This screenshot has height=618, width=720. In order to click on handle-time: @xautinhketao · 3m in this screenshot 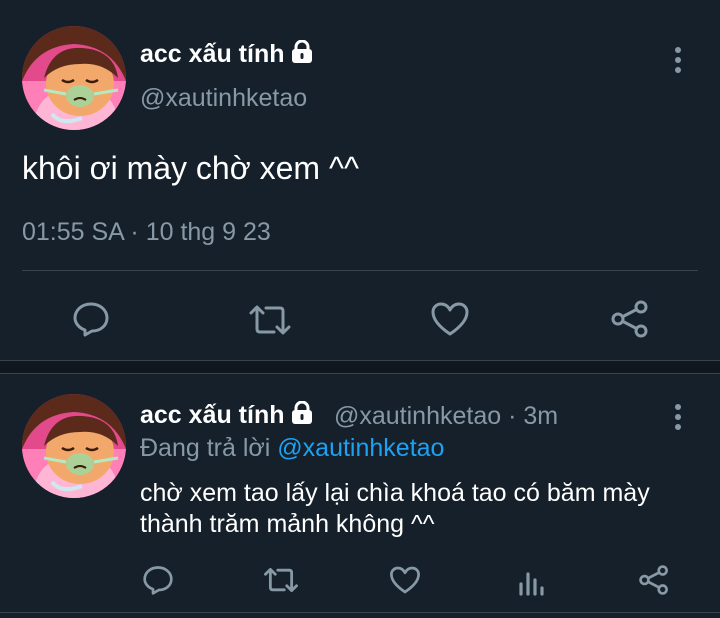, I will do `click(446, 416)`.